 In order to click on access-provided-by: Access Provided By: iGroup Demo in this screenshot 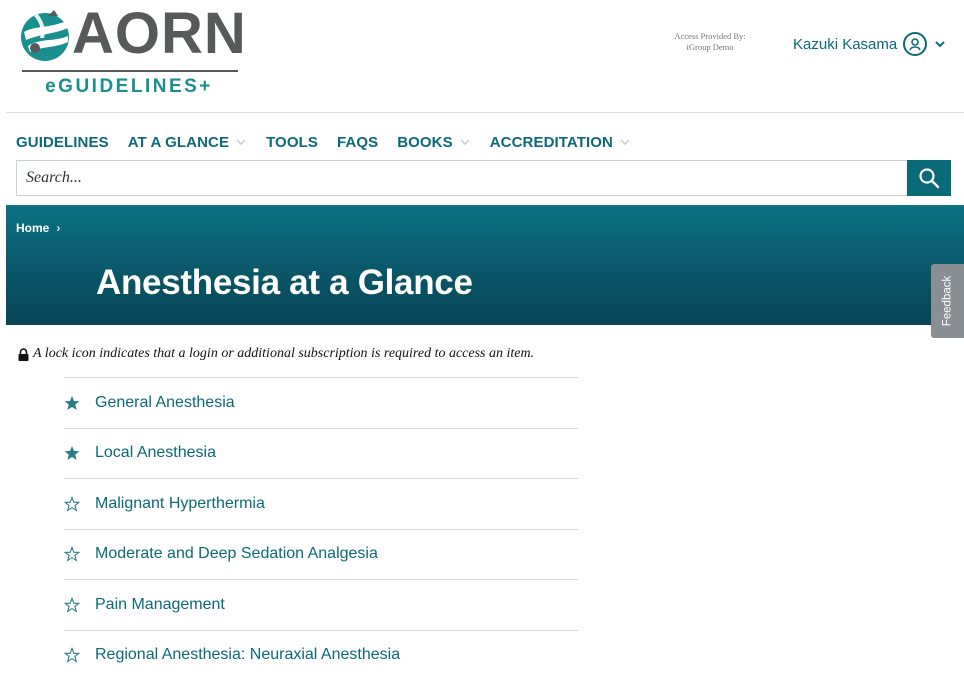, I will do `click(710, 42)`.